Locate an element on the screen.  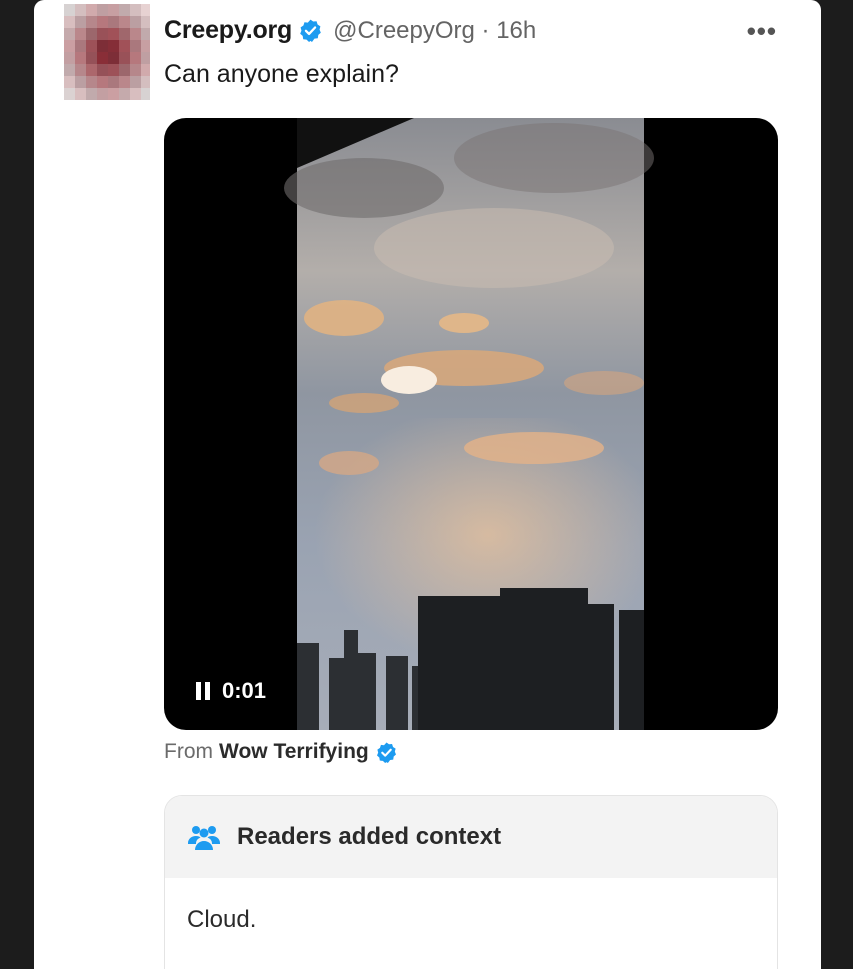
pause-icon is located at coordinates (203, 691).